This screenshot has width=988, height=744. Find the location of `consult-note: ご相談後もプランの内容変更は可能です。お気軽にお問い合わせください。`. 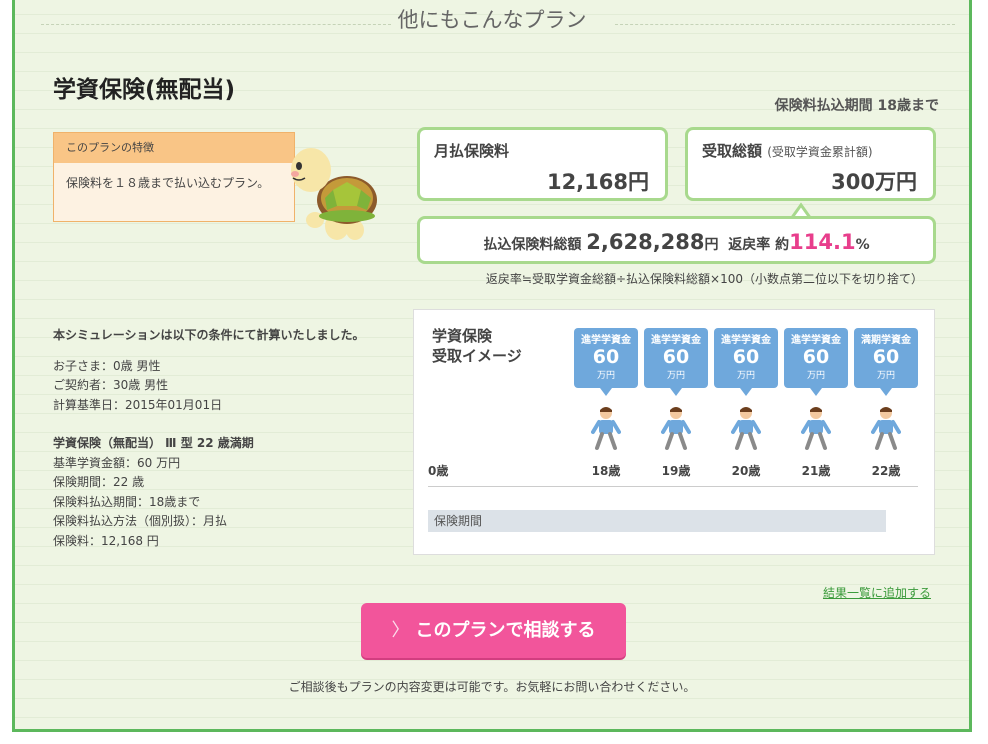

consult-note: ご相談後もプランの内容変更は可能です。お気軽にお問い合わせください。 is located at coordinates (492, 687).